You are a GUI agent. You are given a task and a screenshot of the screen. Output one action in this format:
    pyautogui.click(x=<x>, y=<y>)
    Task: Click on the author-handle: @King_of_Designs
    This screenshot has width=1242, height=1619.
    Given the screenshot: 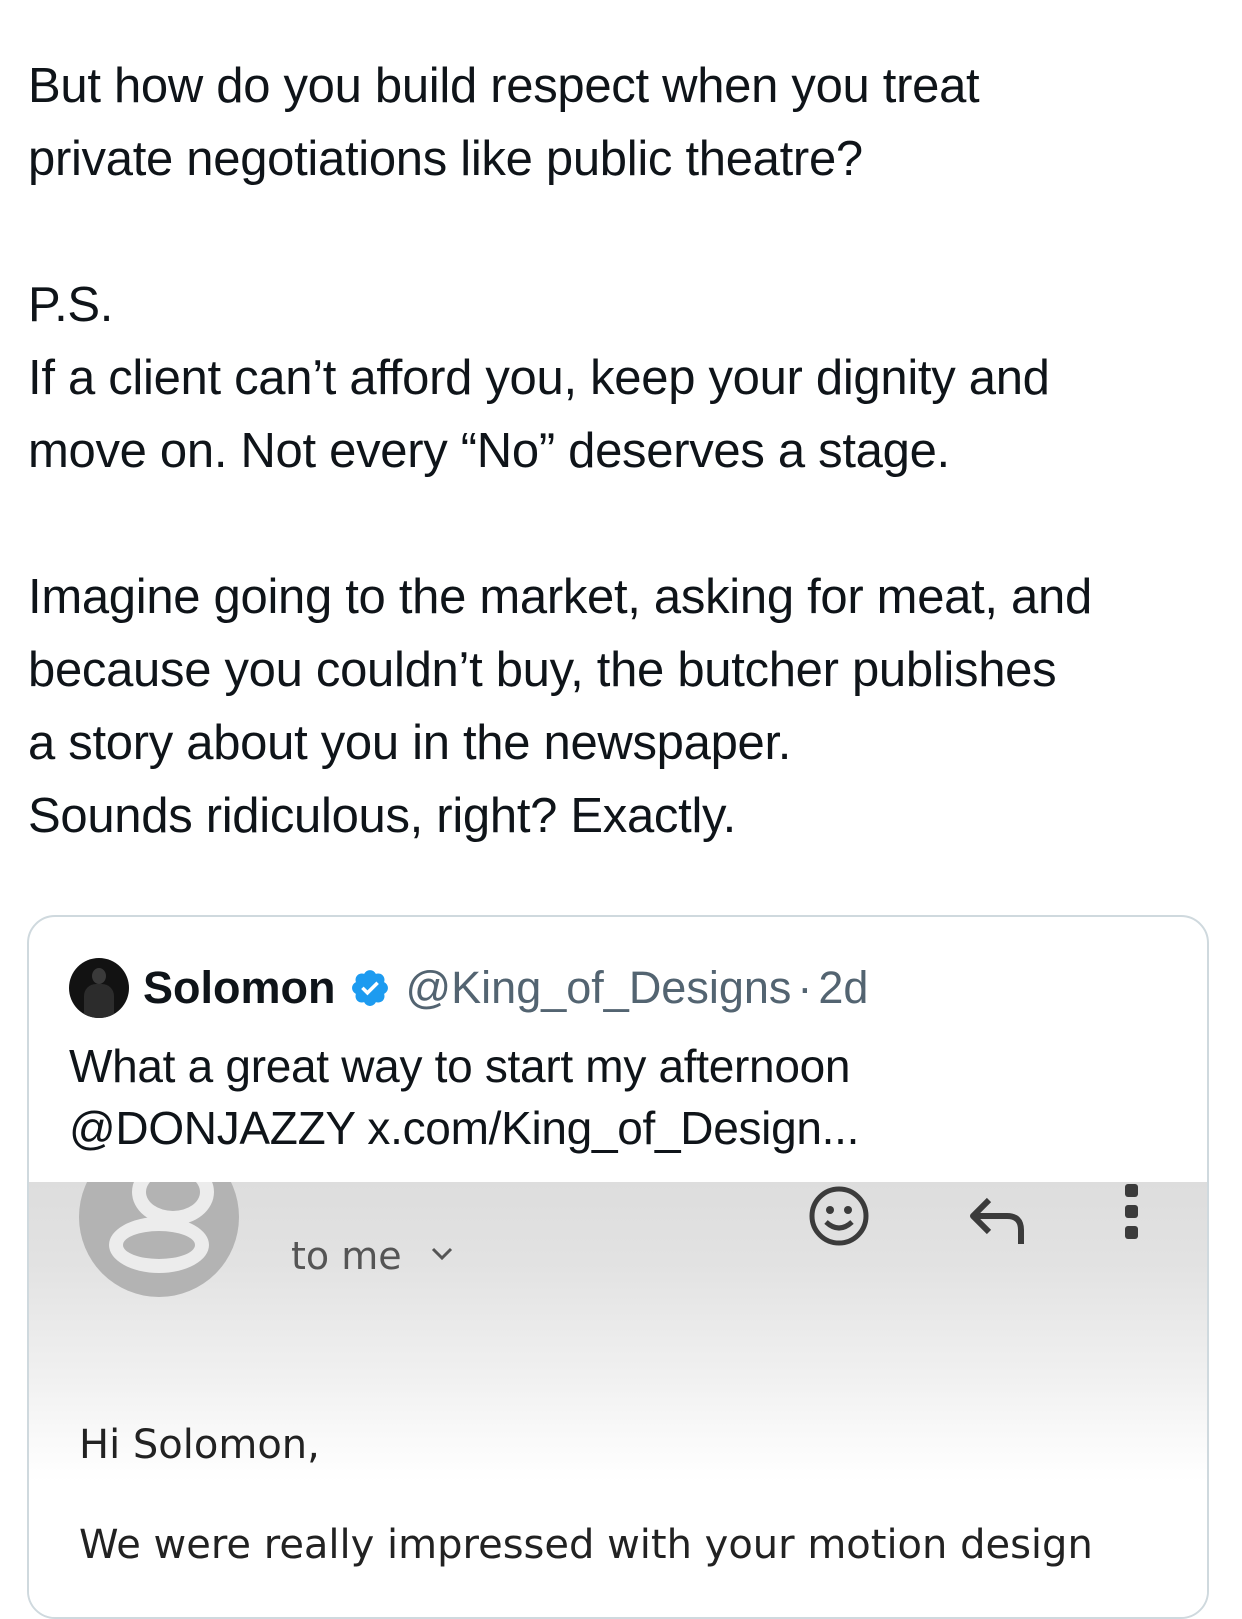 What is the action you would take?
    pyautogui.click(x=598, y=988)
    